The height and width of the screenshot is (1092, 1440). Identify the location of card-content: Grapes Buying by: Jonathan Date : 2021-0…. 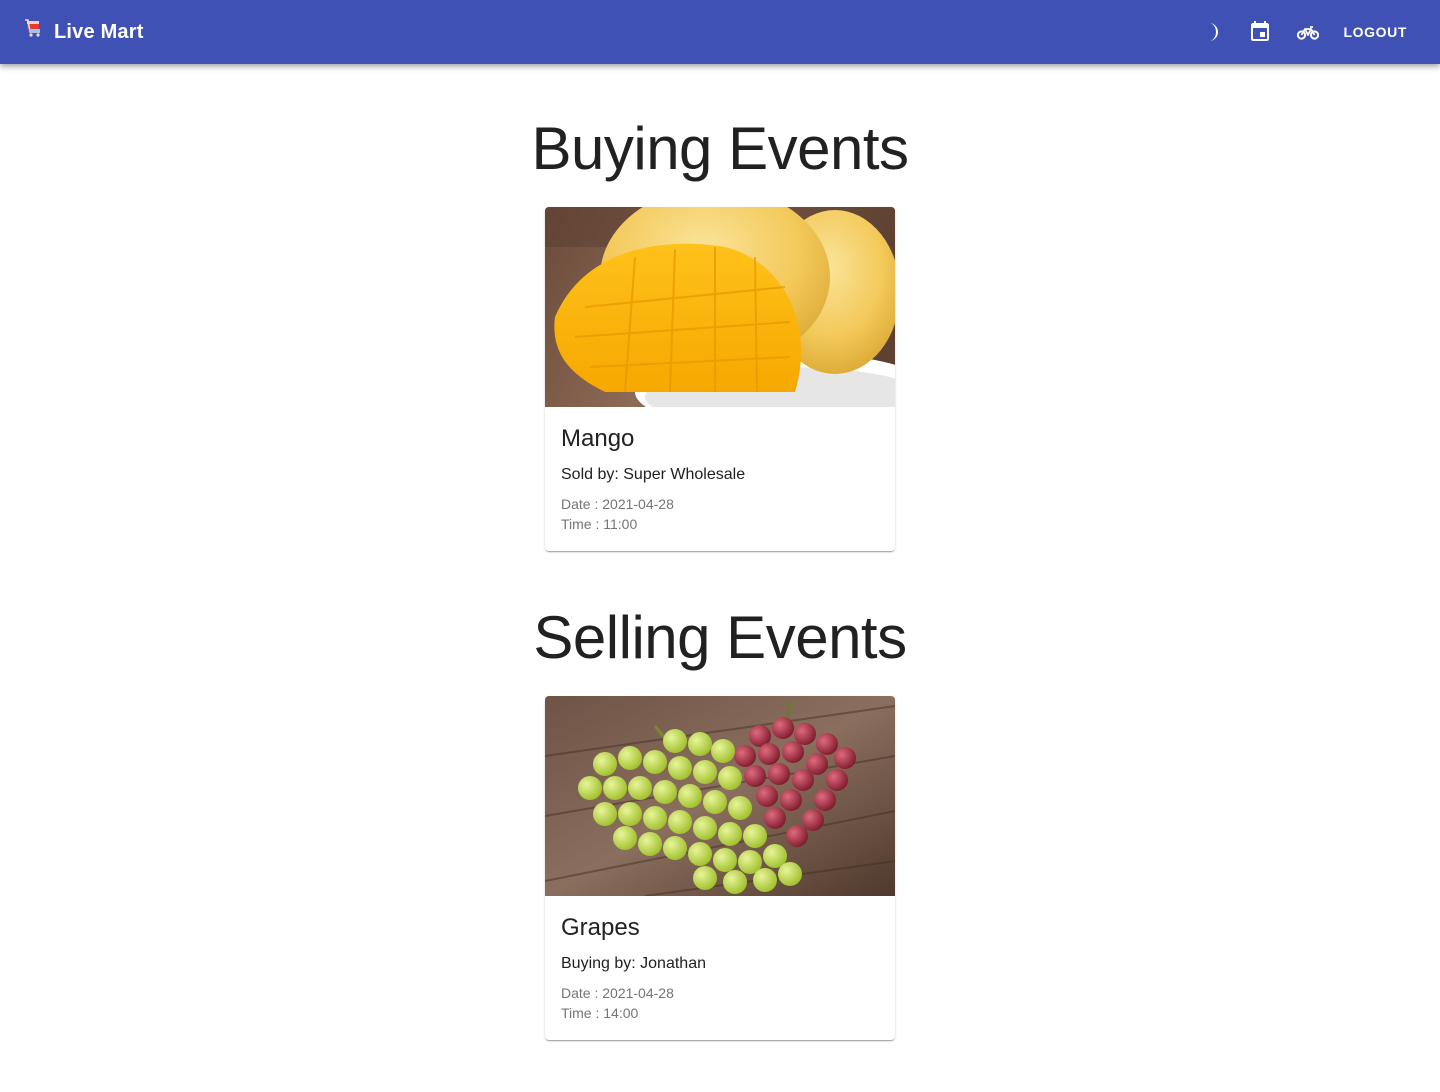
(720, 968).